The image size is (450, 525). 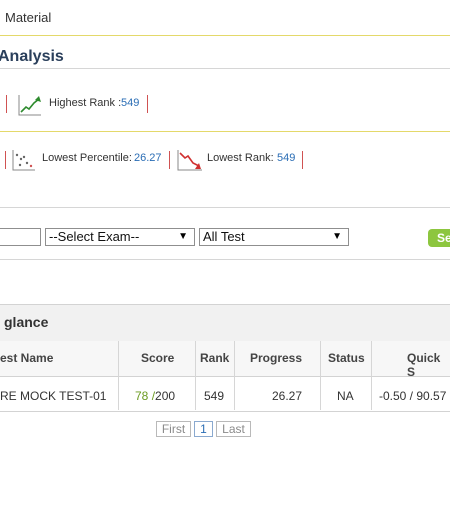 What do you see at coordinates (428, 365) in the screenshot?
I see `col-header-quick: Quick S` at bounding box center [428, 365].